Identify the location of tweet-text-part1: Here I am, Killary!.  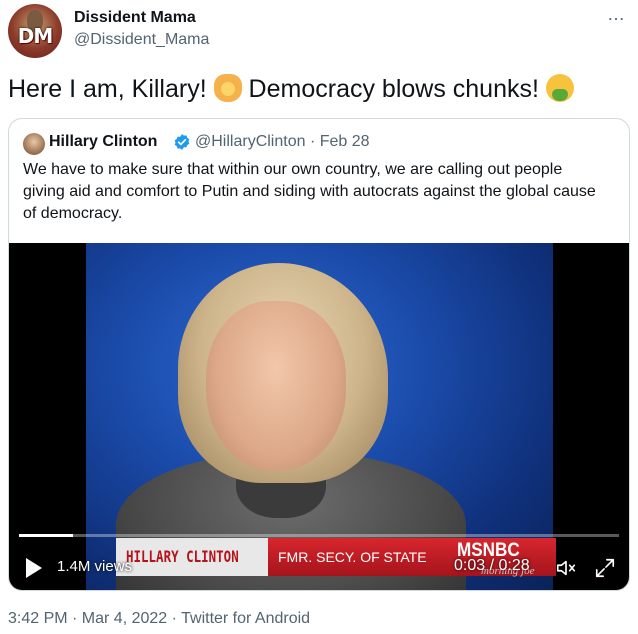
(111, 89).